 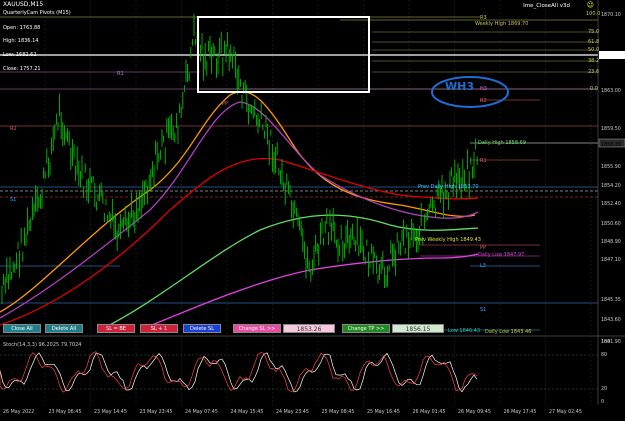 What do you see at coordinates (23, 4) in the screenshot?
I see `symbol-label: XAUUSD,M15` at bounding box center [23, 4].